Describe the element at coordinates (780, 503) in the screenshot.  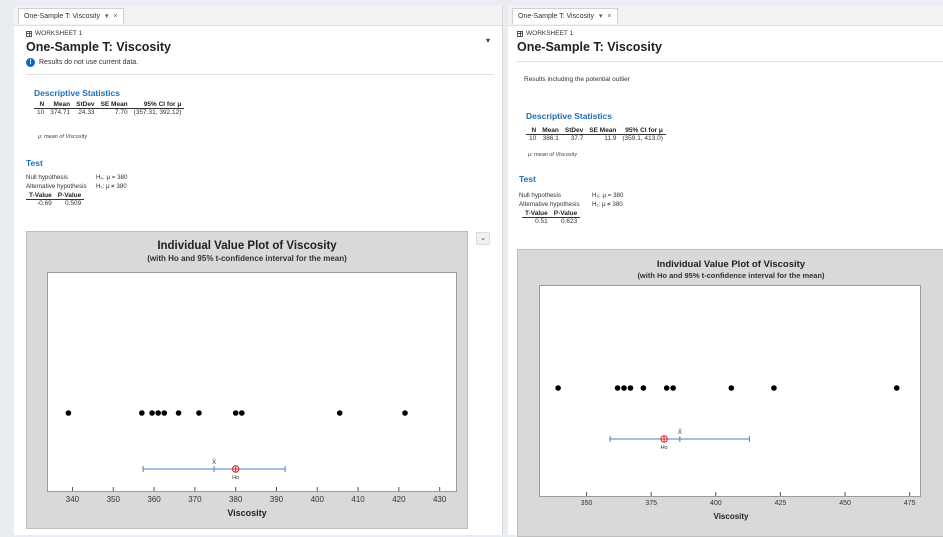
I see `x-tick-label: 425` at that location.